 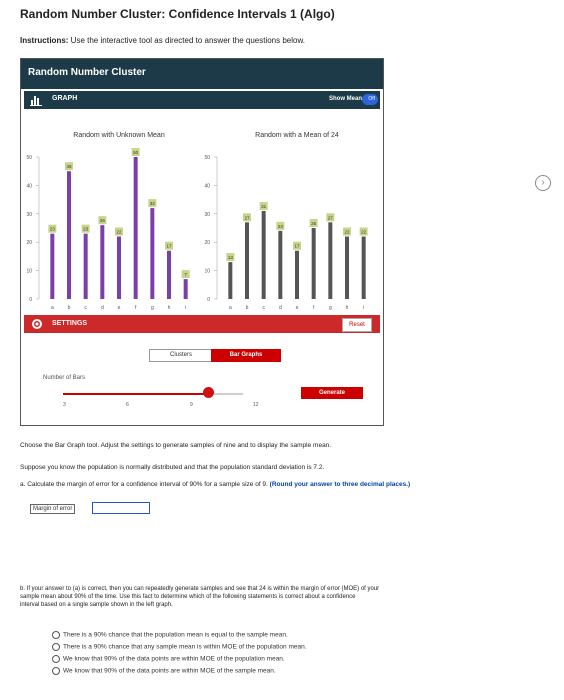 What do you see at coordinates (119, 135) in the screenshot?
I see `chart-title: Random with Unknown Mean` at bounding box center [119, 135].